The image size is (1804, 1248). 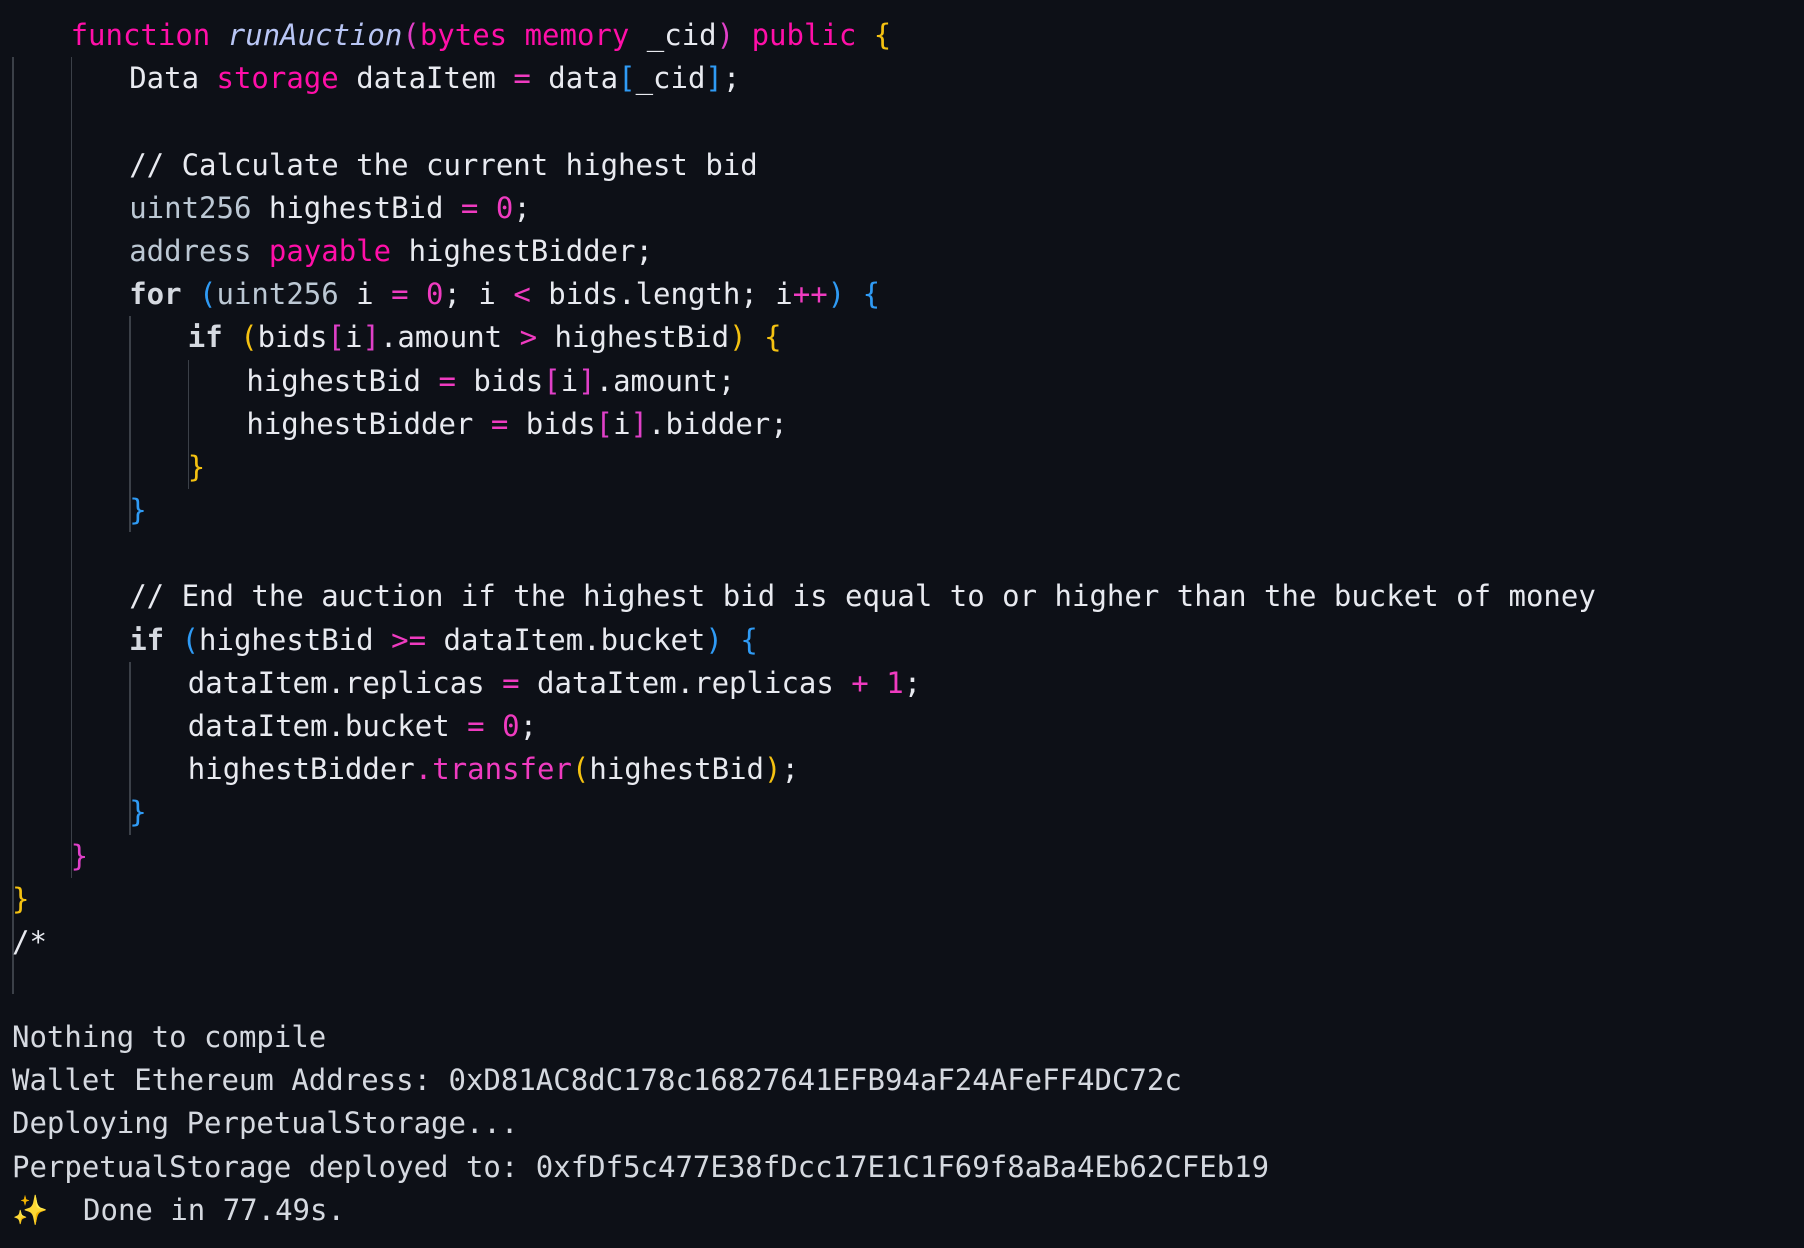 What do you see at coordinates (860, 682) in the screenshot?
I see `code-token: +` at bounding box center [860, 682].